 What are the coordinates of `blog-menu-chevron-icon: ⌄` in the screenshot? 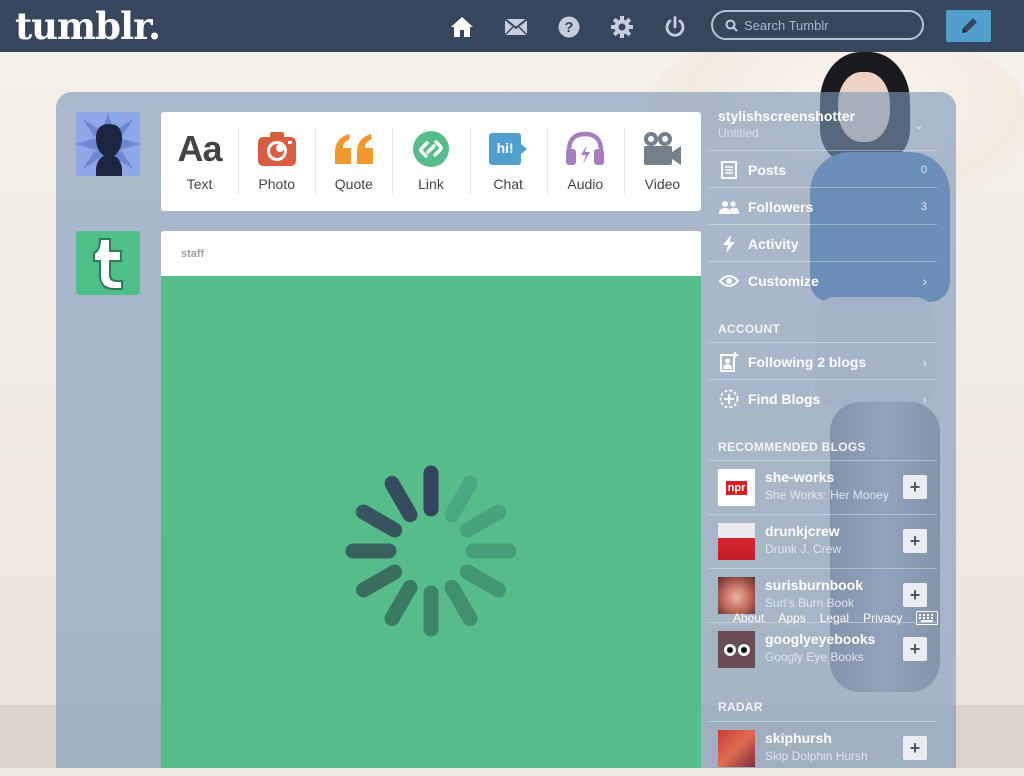 It's located at (919, 125).